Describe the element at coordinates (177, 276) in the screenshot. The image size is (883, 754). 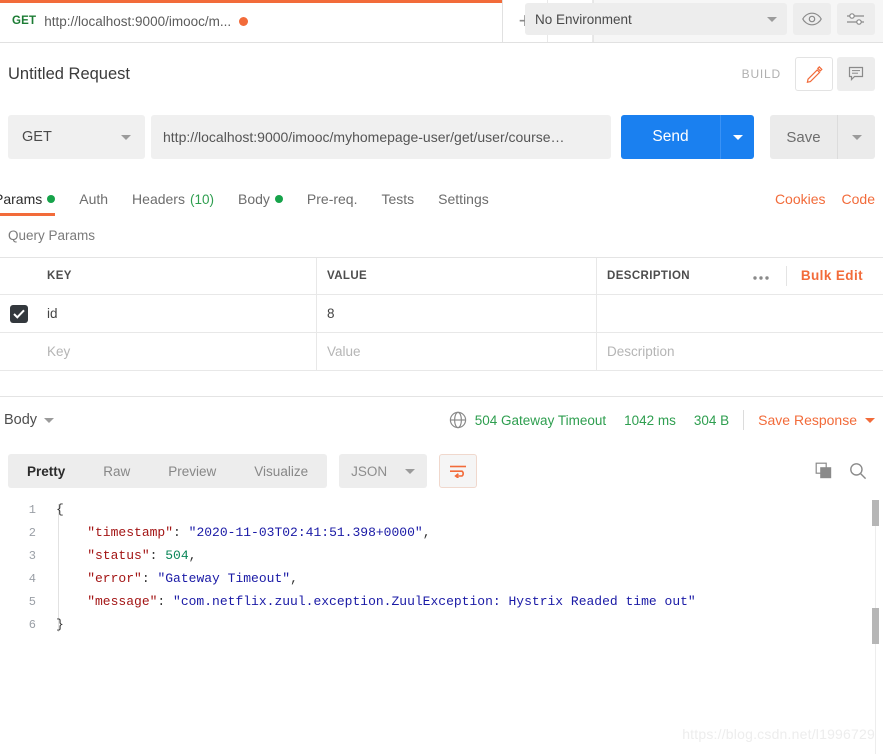
I see `column-header-key: KEY` at that location.